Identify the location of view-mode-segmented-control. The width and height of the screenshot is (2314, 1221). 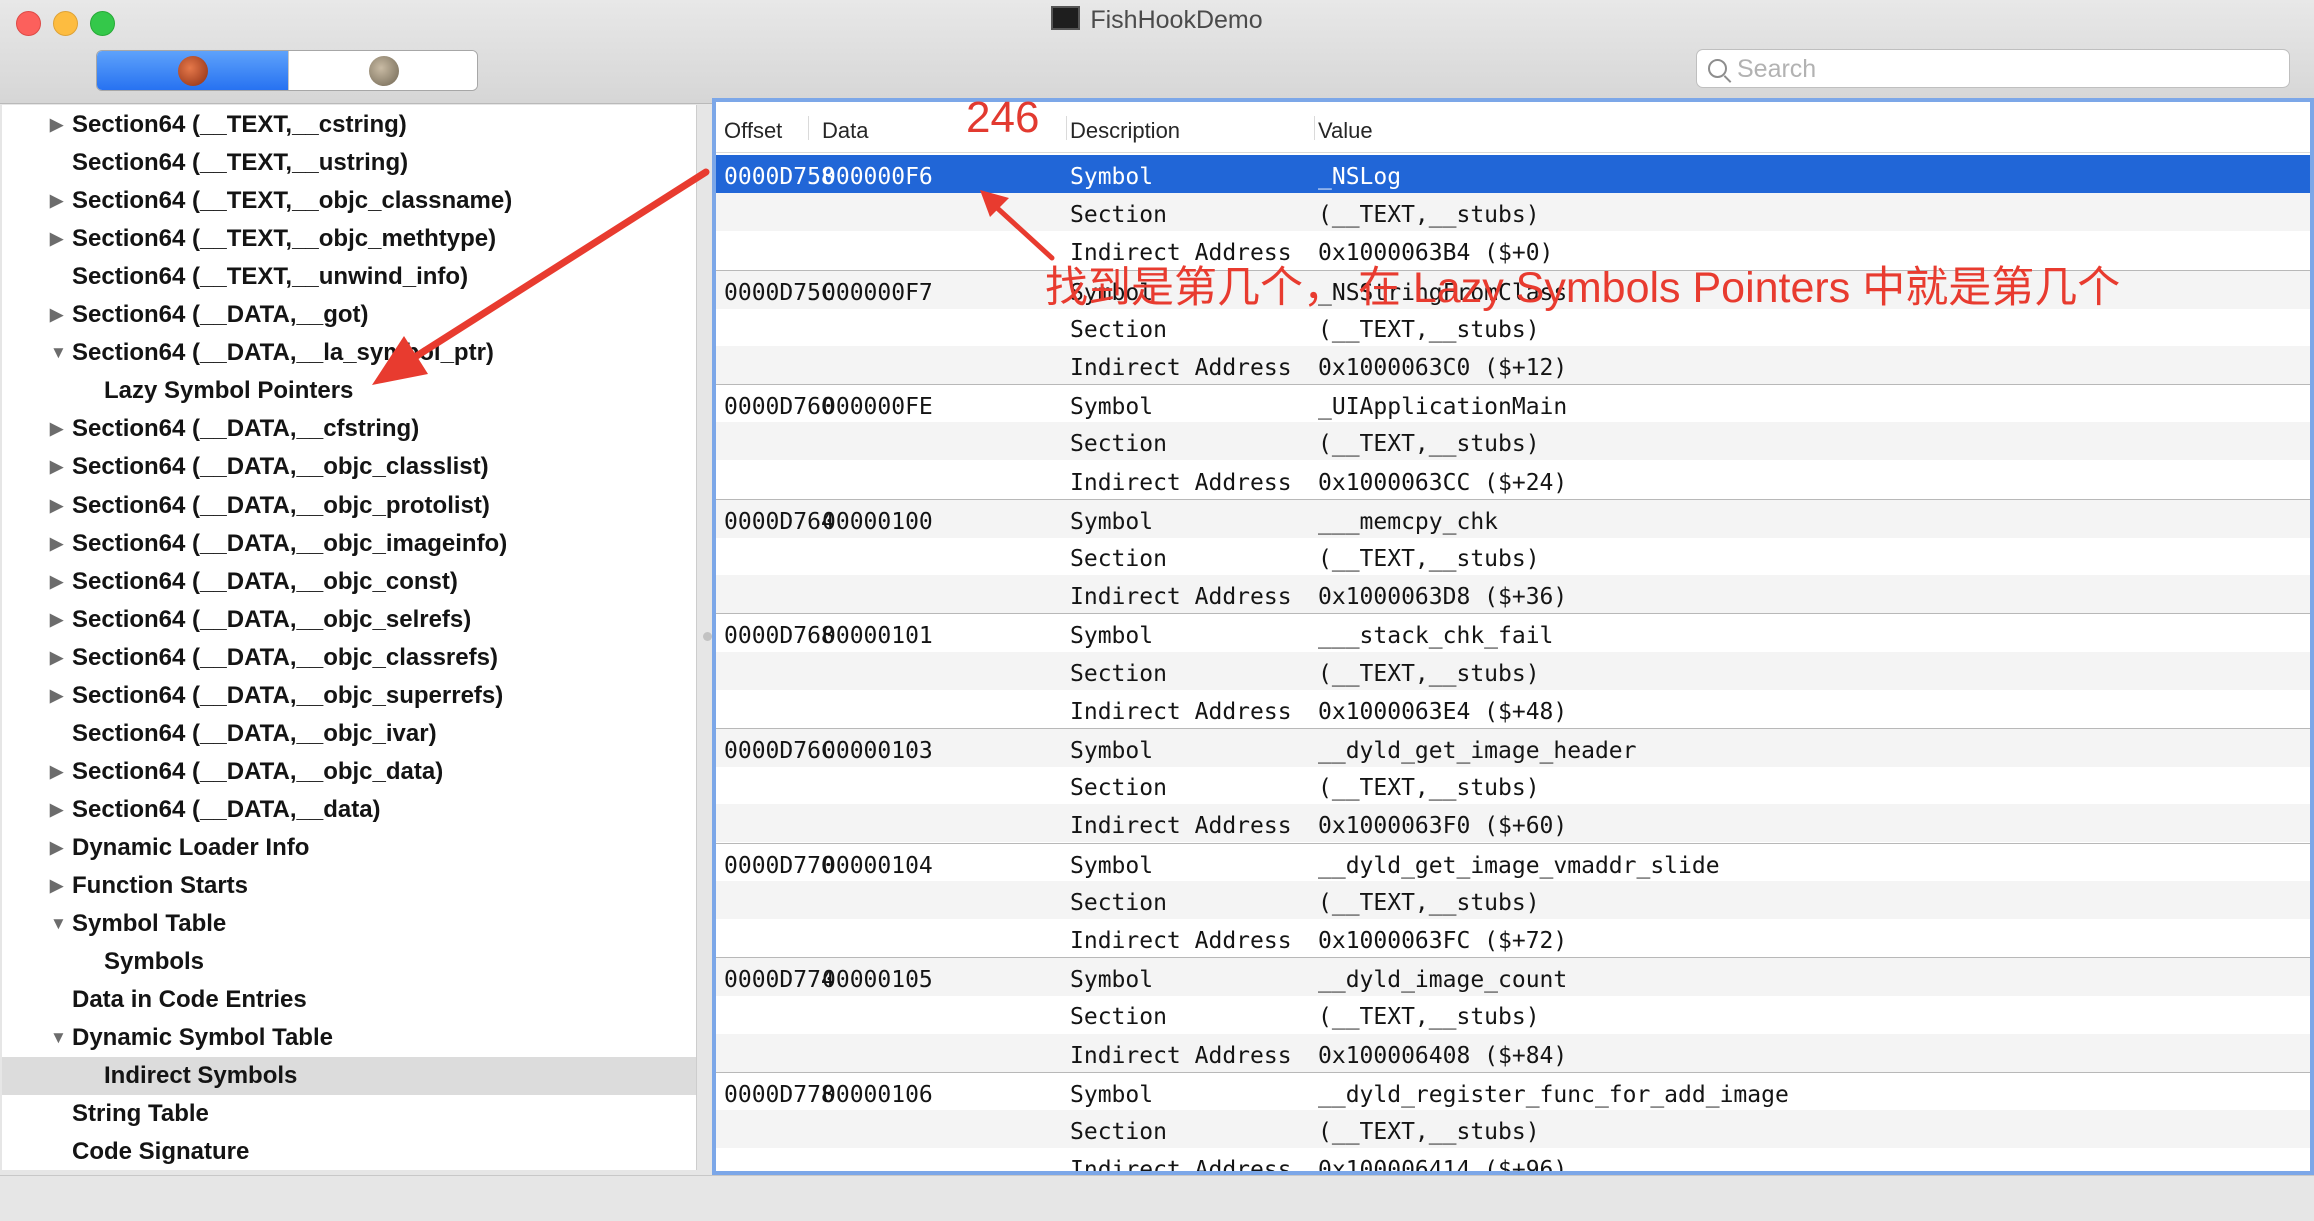
(287, 70).